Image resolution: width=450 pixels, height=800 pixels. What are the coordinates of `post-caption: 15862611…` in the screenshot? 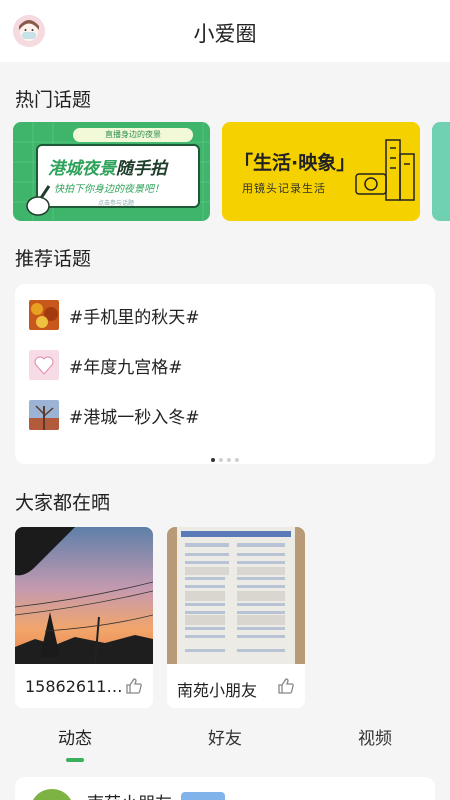 It's located at (74, 686).